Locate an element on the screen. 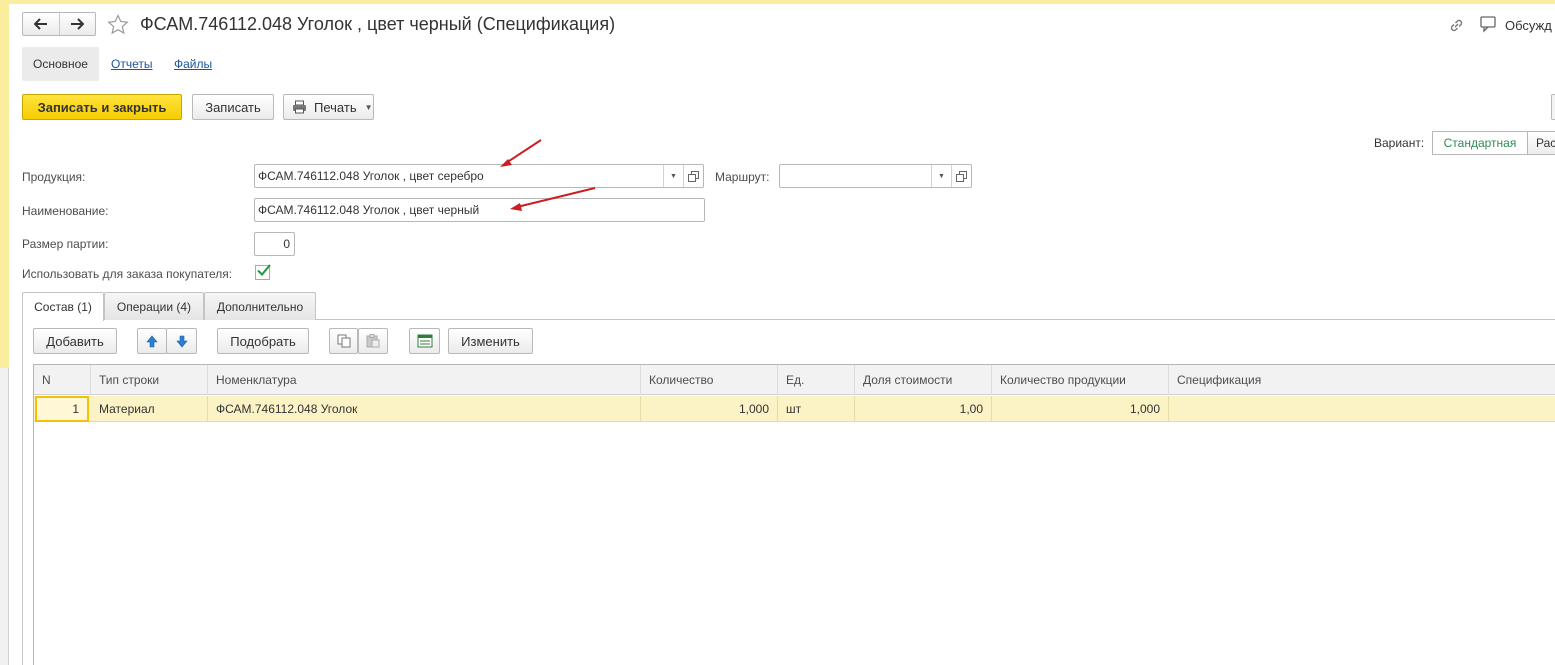 Image resolution: width=1555 pixels, height=665 pixels. arrow-left-icon is located at coordinates (40, 24).